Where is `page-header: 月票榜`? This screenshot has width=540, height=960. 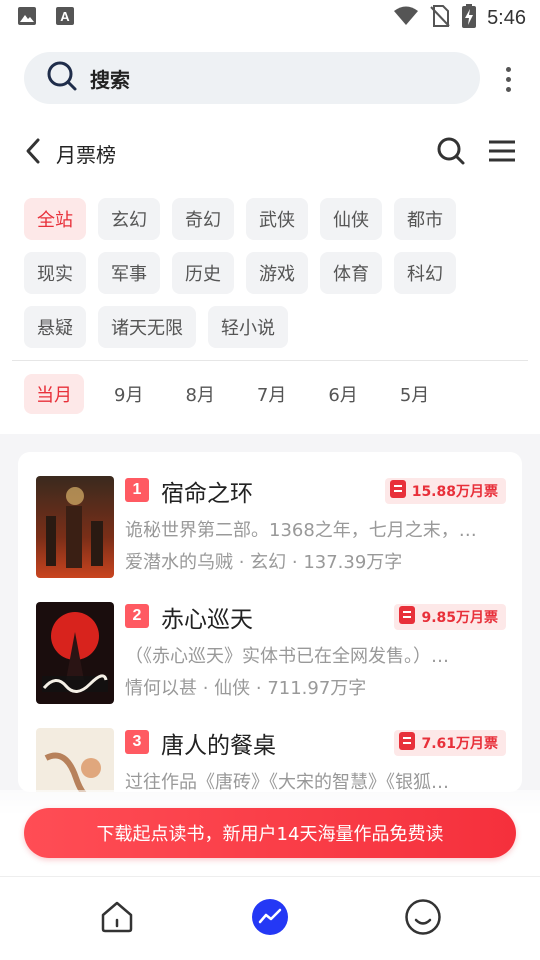
page-header: 月票榜 is located at coordinates (270, 153).